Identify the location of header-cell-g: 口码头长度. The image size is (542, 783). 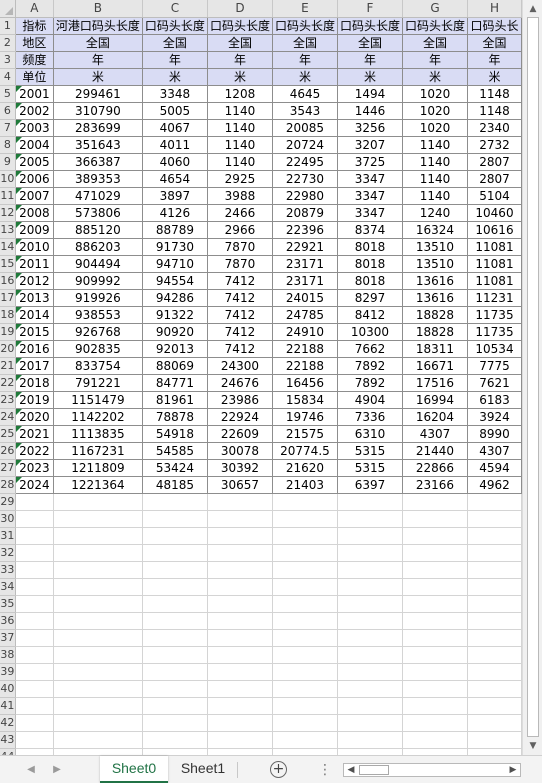
(435, 26).